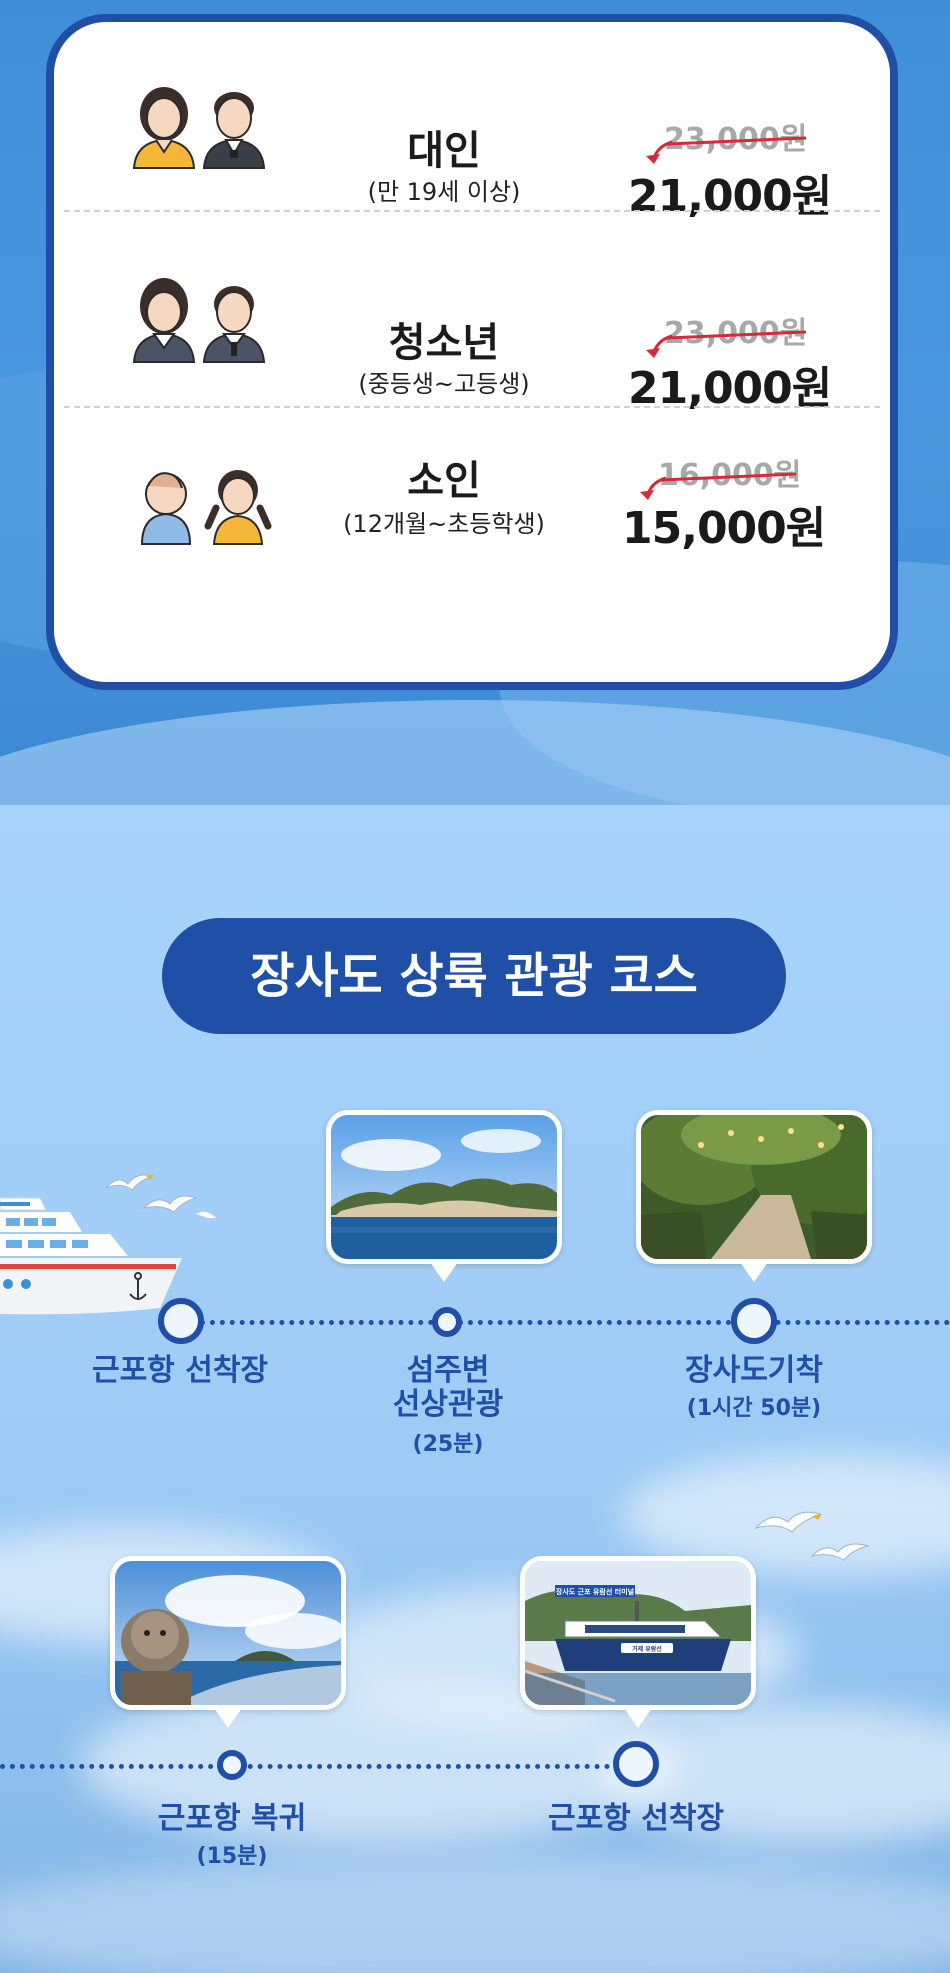  I want to click on ferry-terminal-sign: 장사도 근포 유람선 터미널, so click(595, 1591).